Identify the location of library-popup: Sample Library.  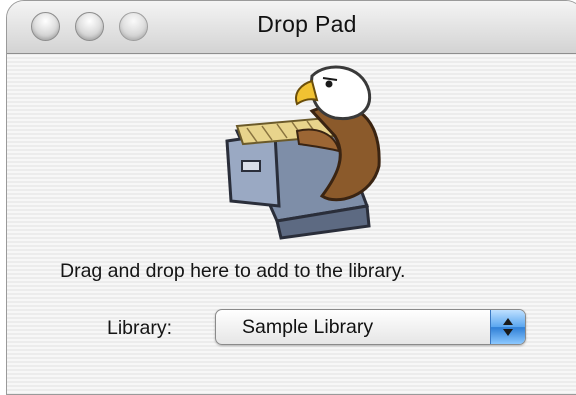
(370, 327).